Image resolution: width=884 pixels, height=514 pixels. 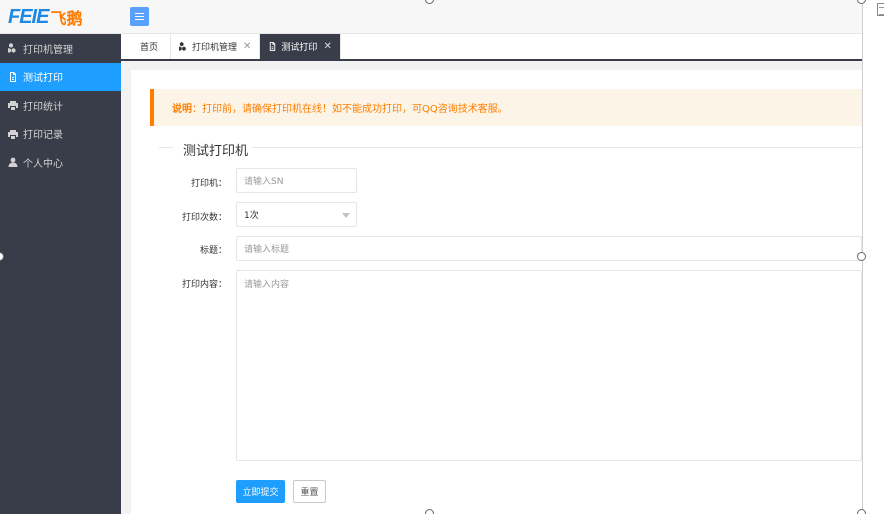 I want to click on menu-toggle-button, so click(x=139, y=16).